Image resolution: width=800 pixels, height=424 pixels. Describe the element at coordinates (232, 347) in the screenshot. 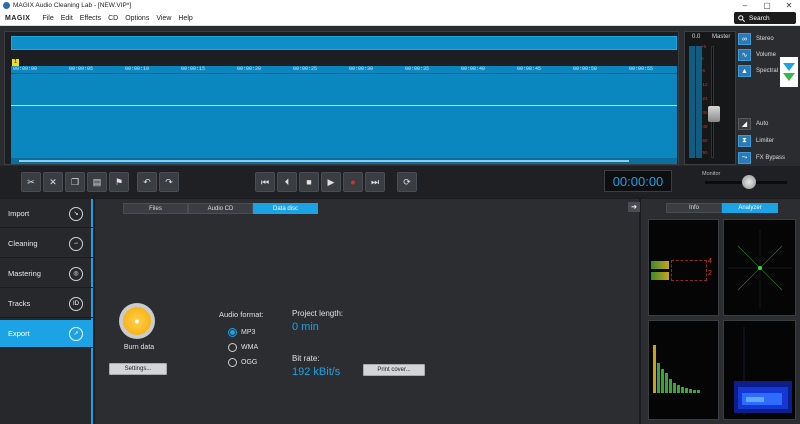

I see `radio-wma` at that location.